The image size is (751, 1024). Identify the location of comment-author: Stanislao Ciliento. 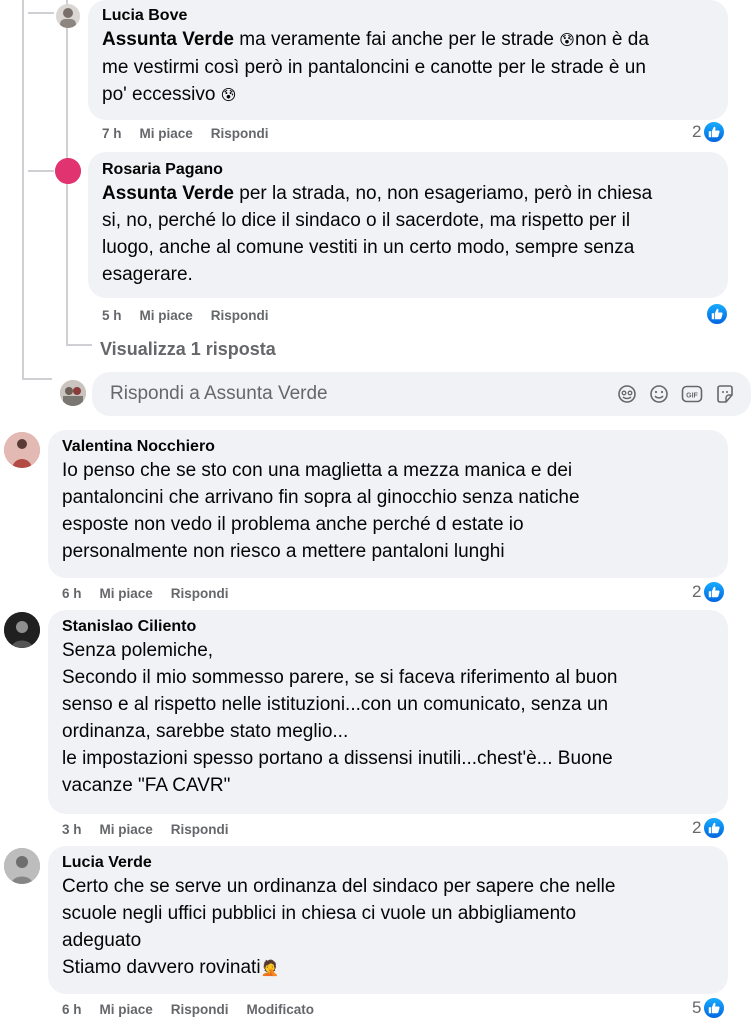
(388, 627).